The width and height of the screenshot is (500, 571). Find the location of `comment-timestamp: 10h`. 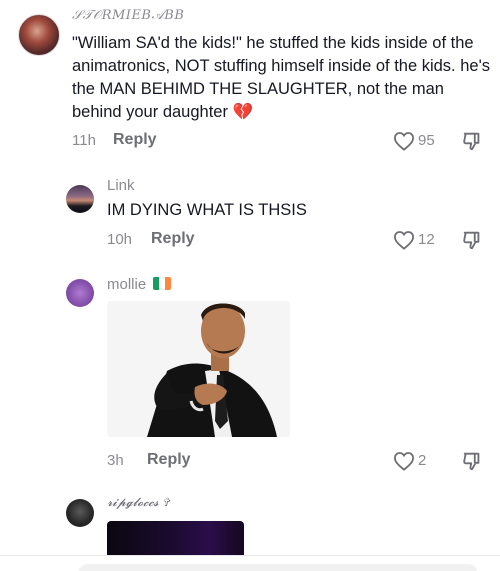

comment-timestamp: 10h is located at coordinates (120, 239).